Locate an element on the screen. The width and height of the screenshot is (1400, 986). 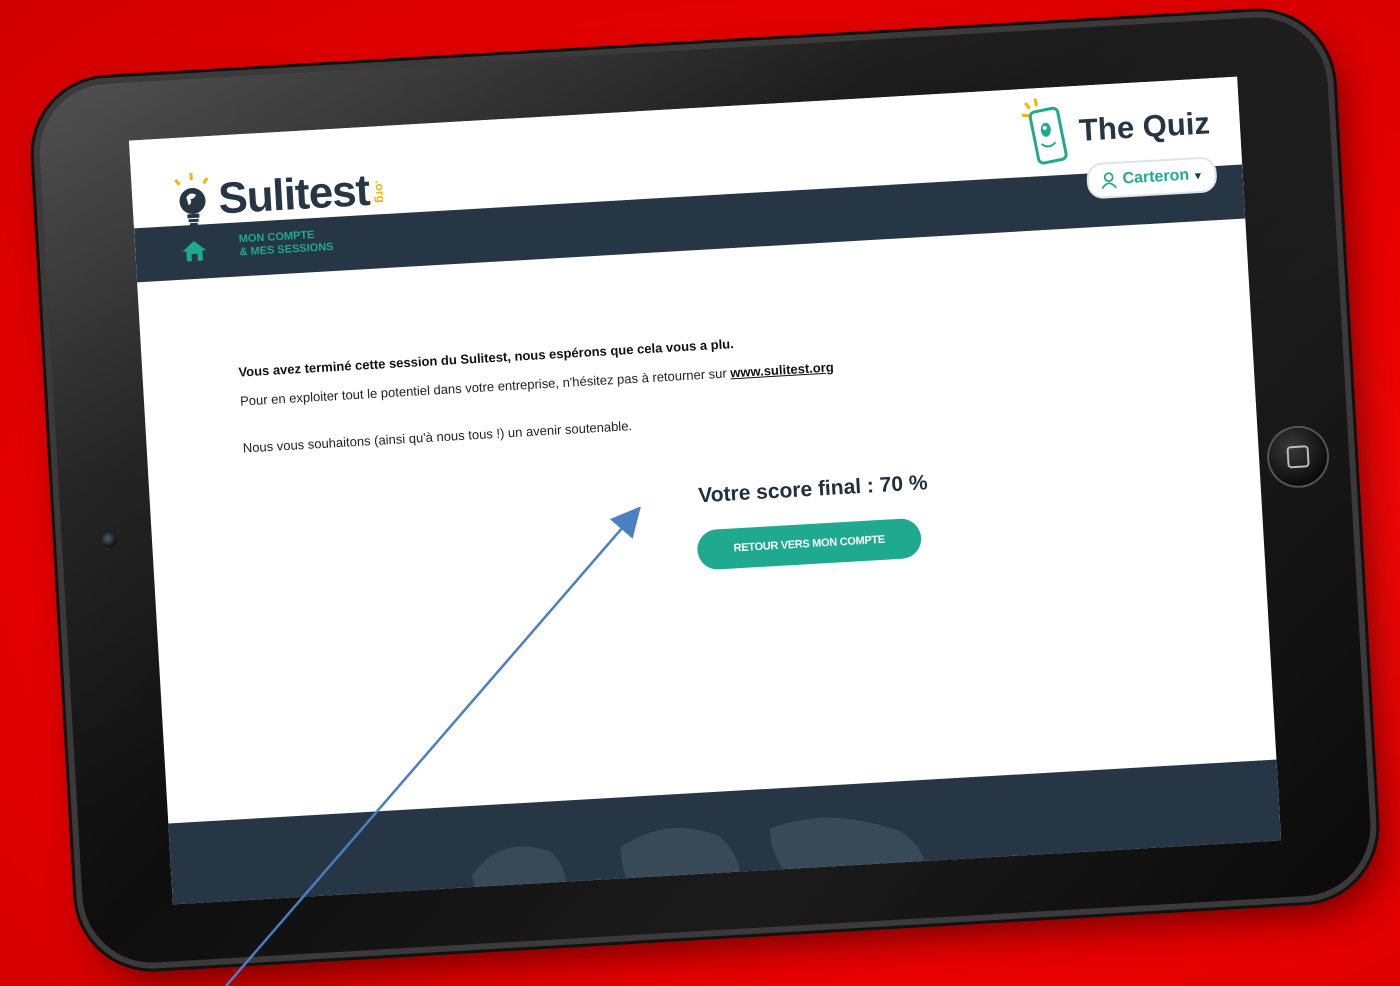
home-square-icon is located at coordinates (1298, 457).